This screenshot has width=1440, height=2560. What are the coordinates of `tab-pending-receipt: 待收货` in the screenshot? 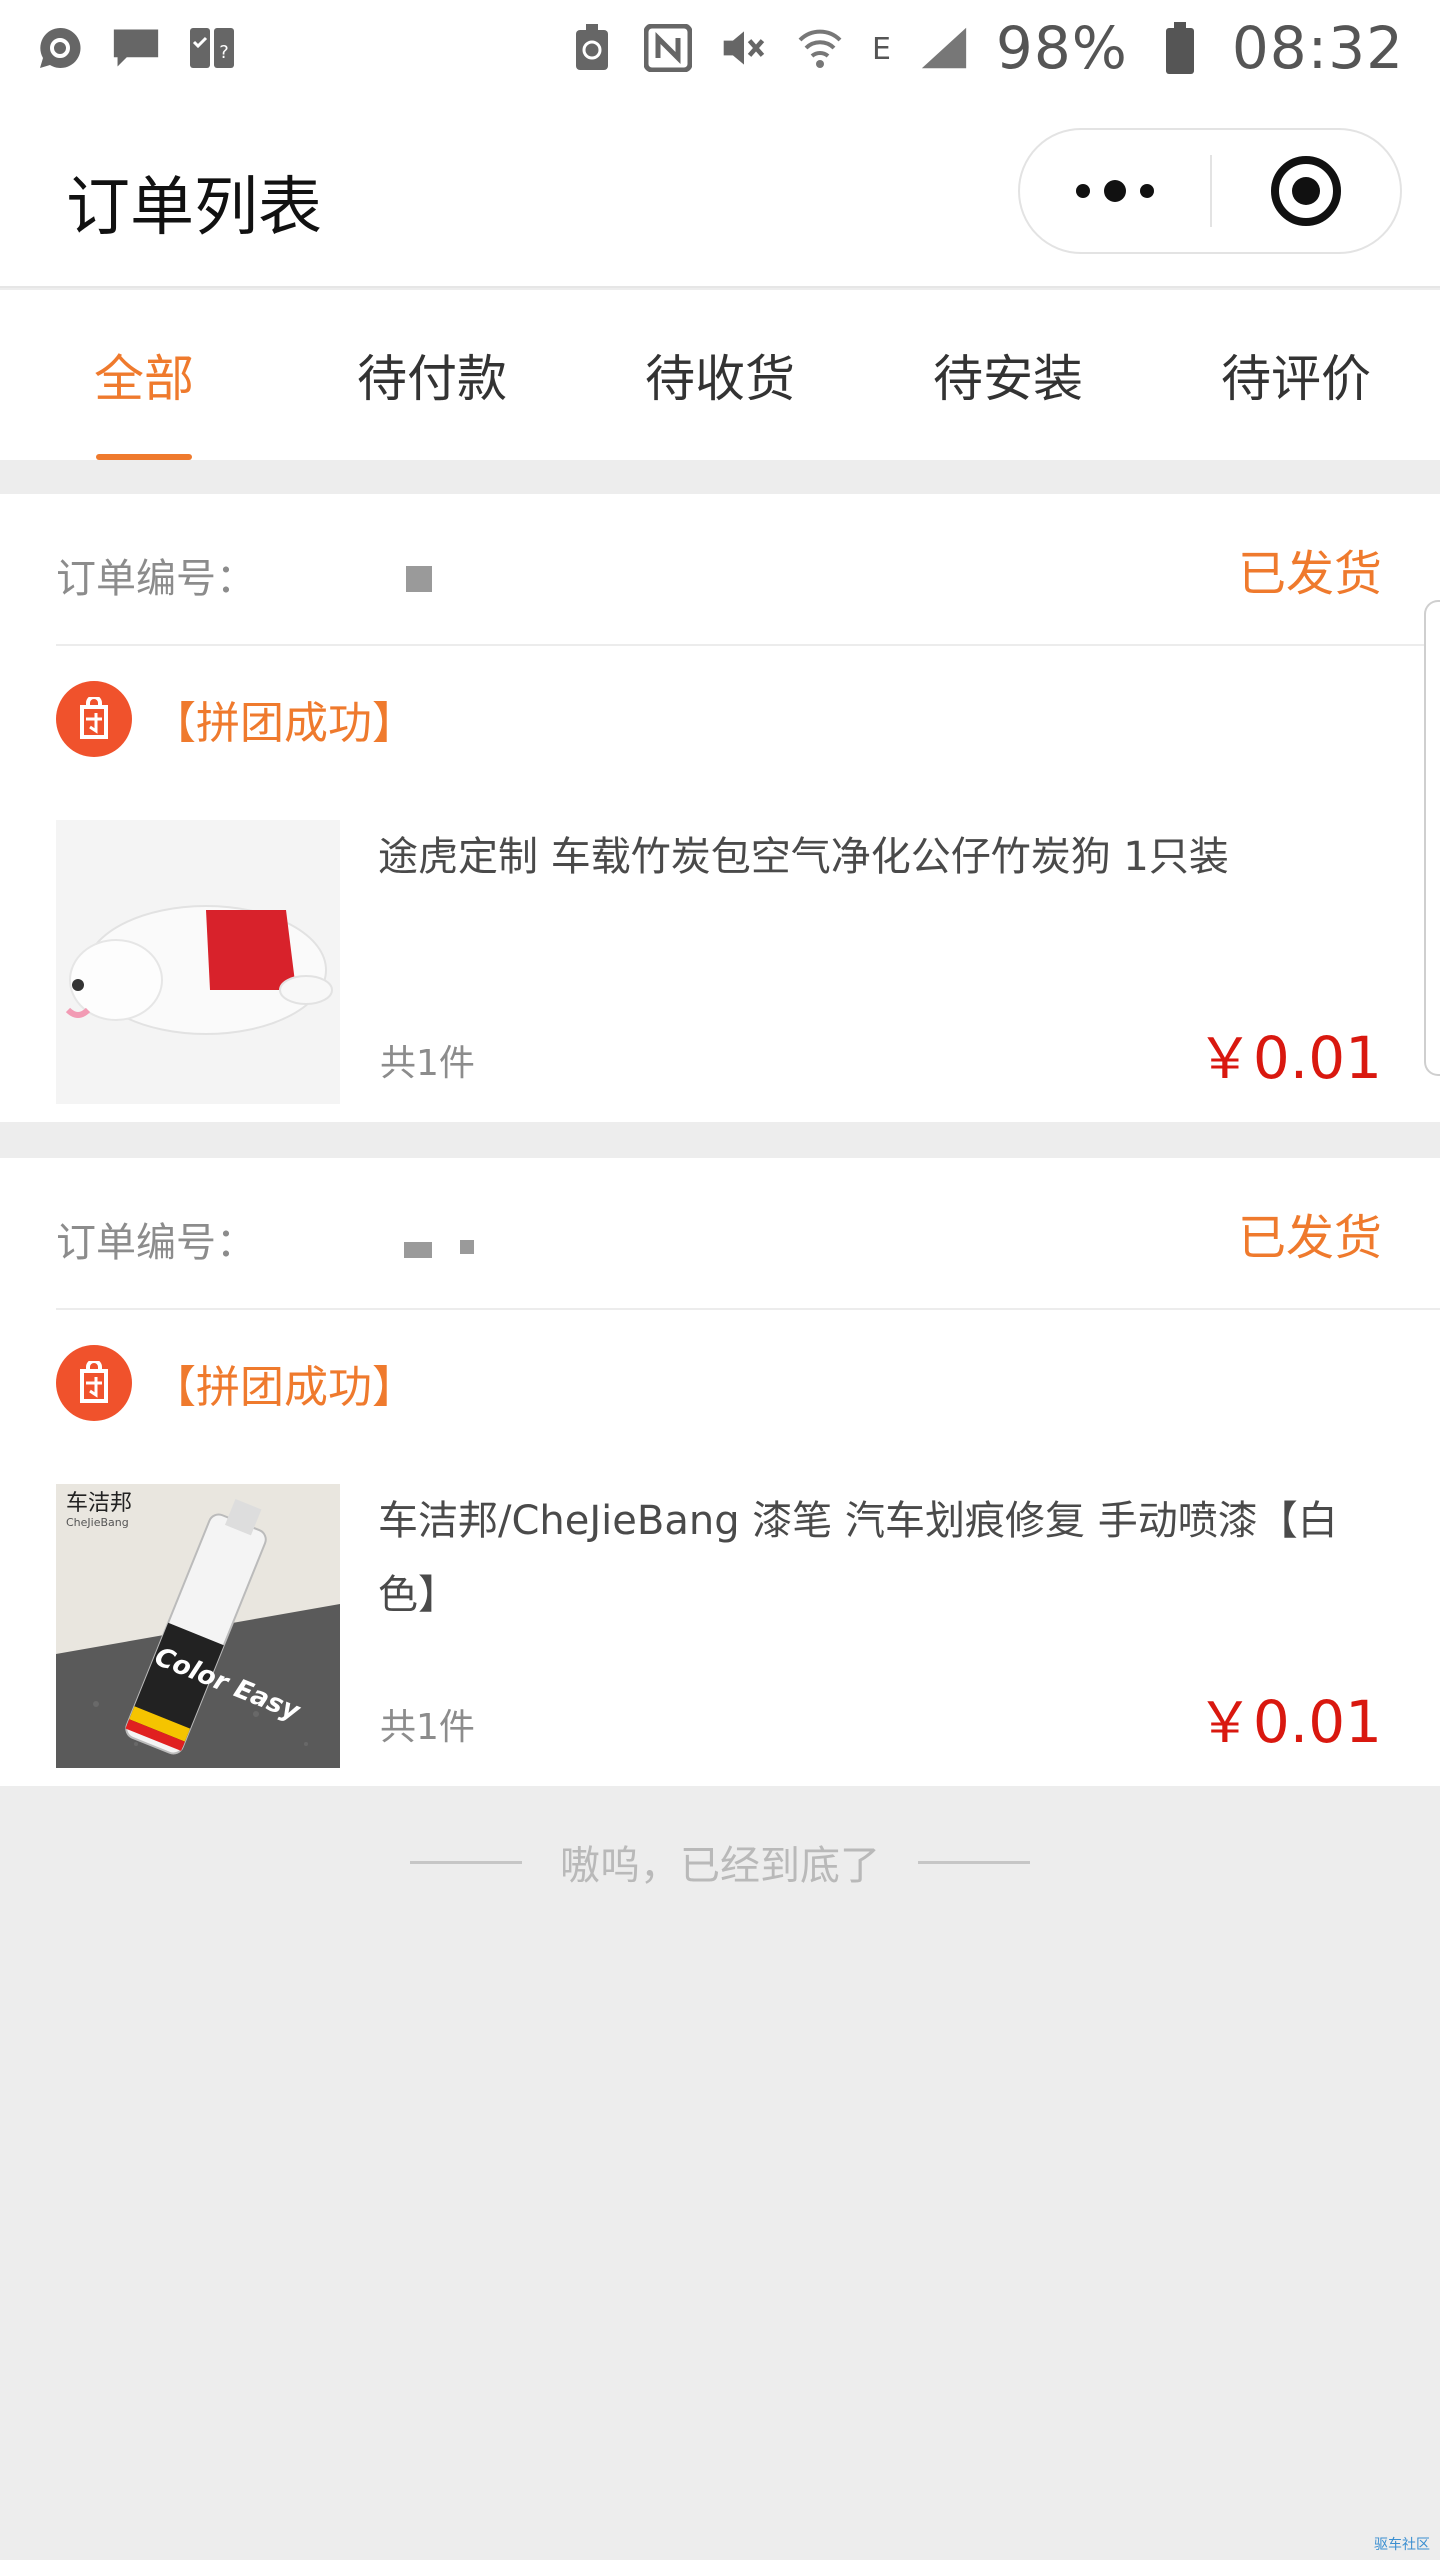 It's located at (720, 375).